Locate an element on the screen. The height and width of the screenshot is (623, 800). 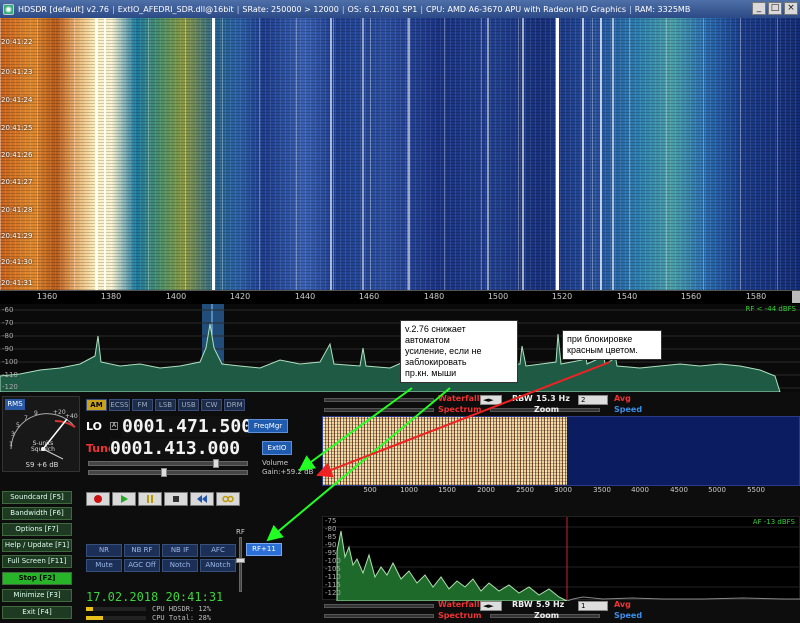
date-time-display: 17.02.2018 20:41:31 is located at coordinates (155, 597).